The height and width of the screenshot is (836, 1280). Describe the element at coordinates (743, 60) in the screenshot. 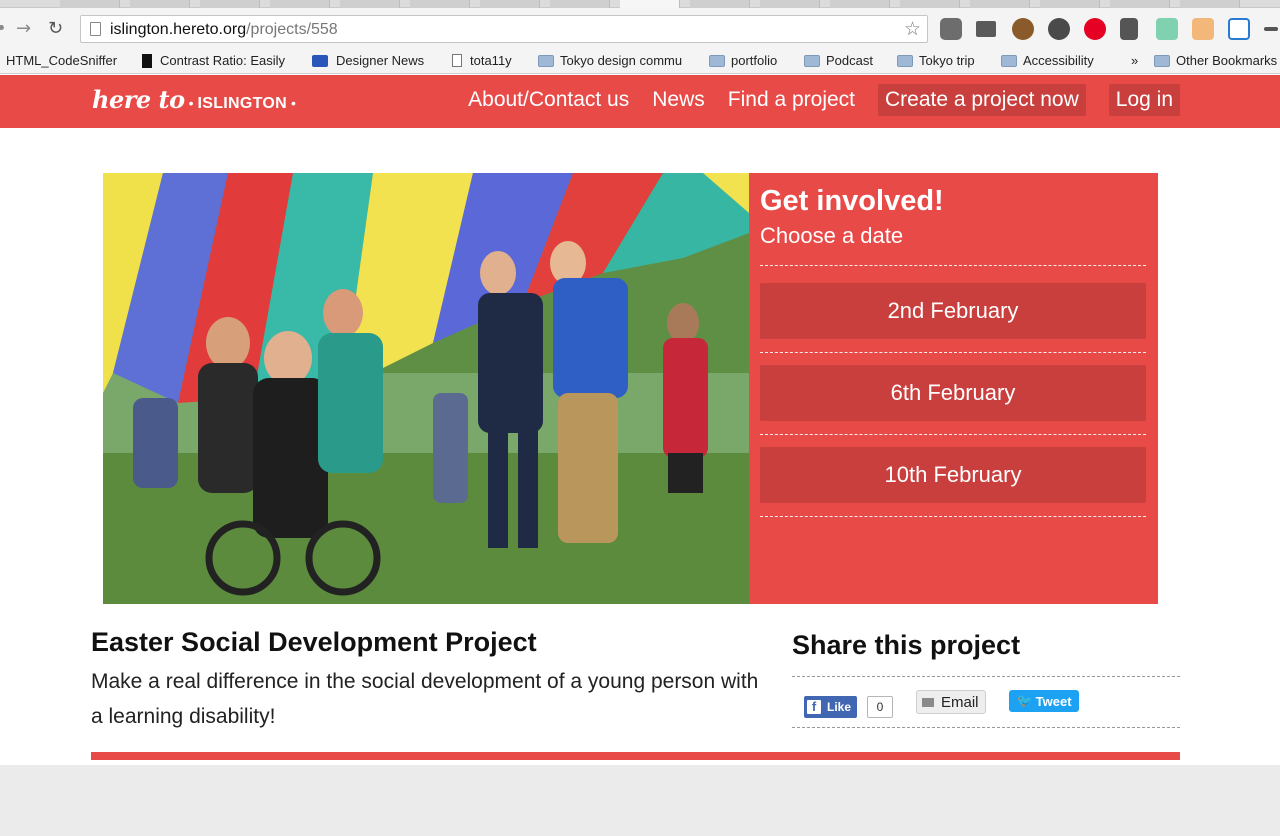

I see `bookmark-folder: portfolio` at that location.